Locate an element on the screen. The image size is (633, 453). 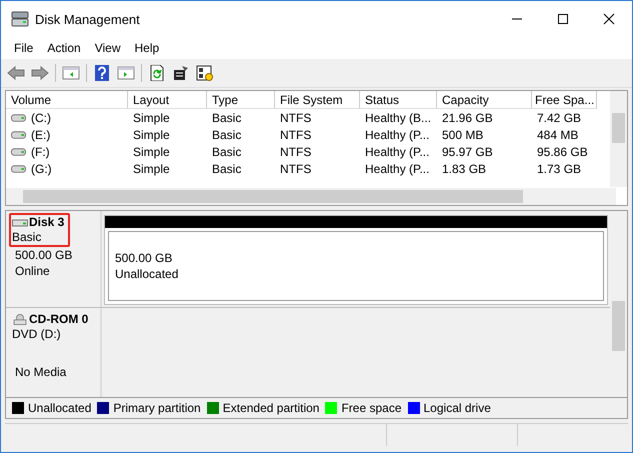
disk-info-panel: Disk 3 Basic 500.00 GB Online is located at coordinates (54, 259).